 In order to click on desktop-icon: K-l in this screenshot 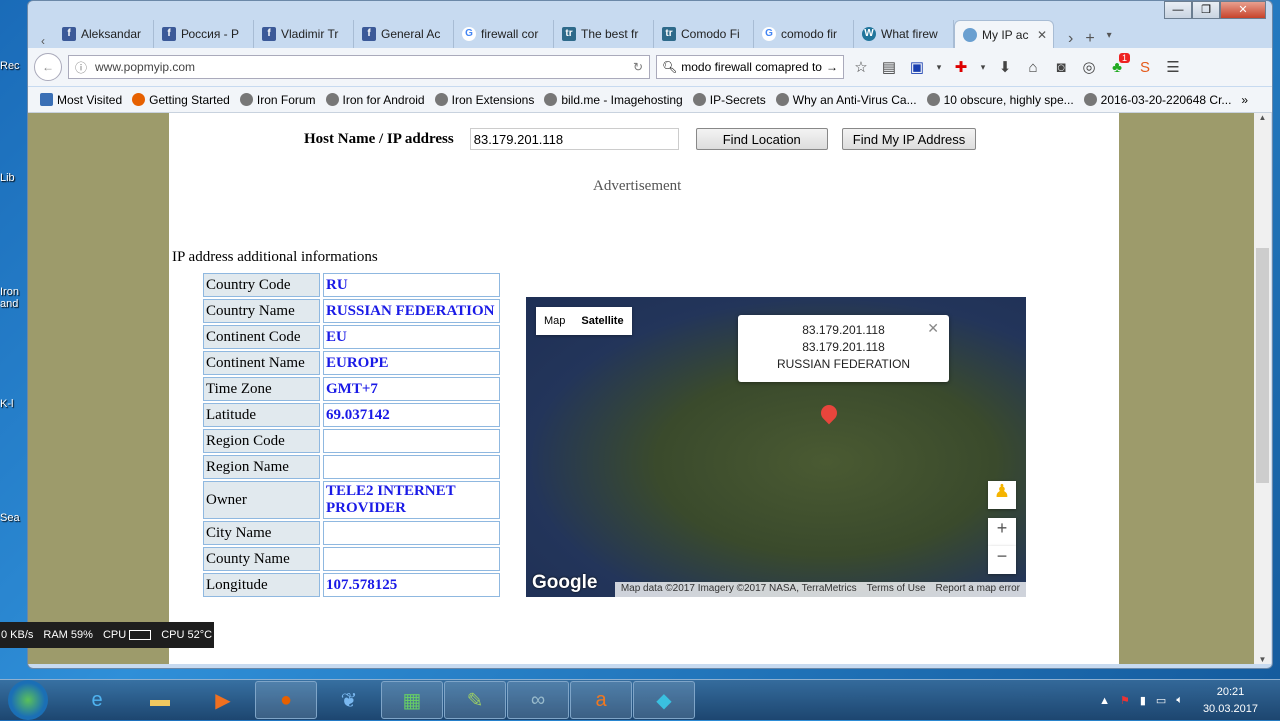, I will do `click(13, 404)`.